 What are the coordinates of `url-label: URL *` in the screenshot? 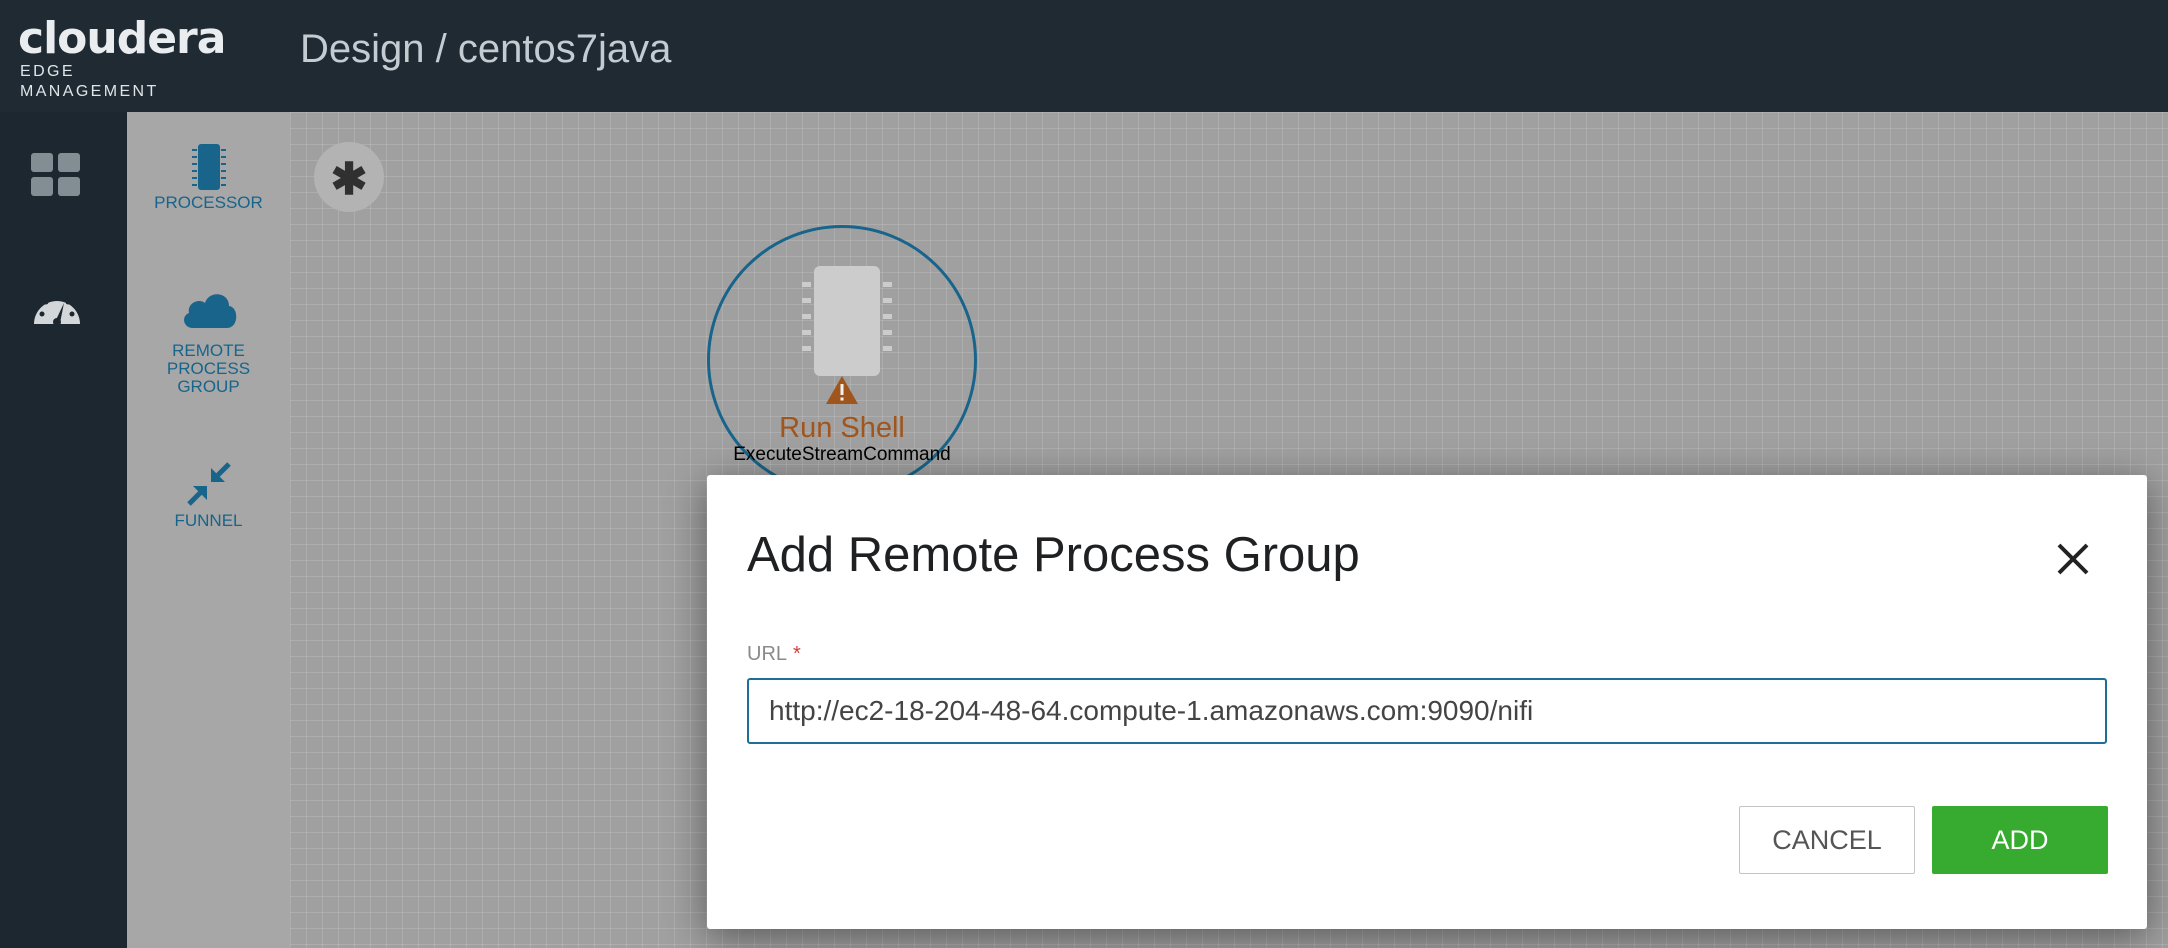 It's located at (774, 654).